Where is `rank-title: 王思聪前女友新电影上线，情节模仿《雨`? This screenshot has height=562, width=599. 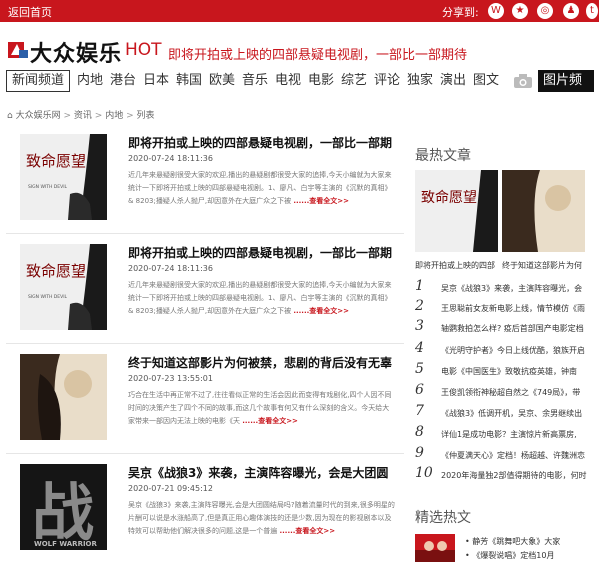 rank-title: 王思聪前女友新电影上线，情节模仿《雨 is located at coordinates (517, 308).